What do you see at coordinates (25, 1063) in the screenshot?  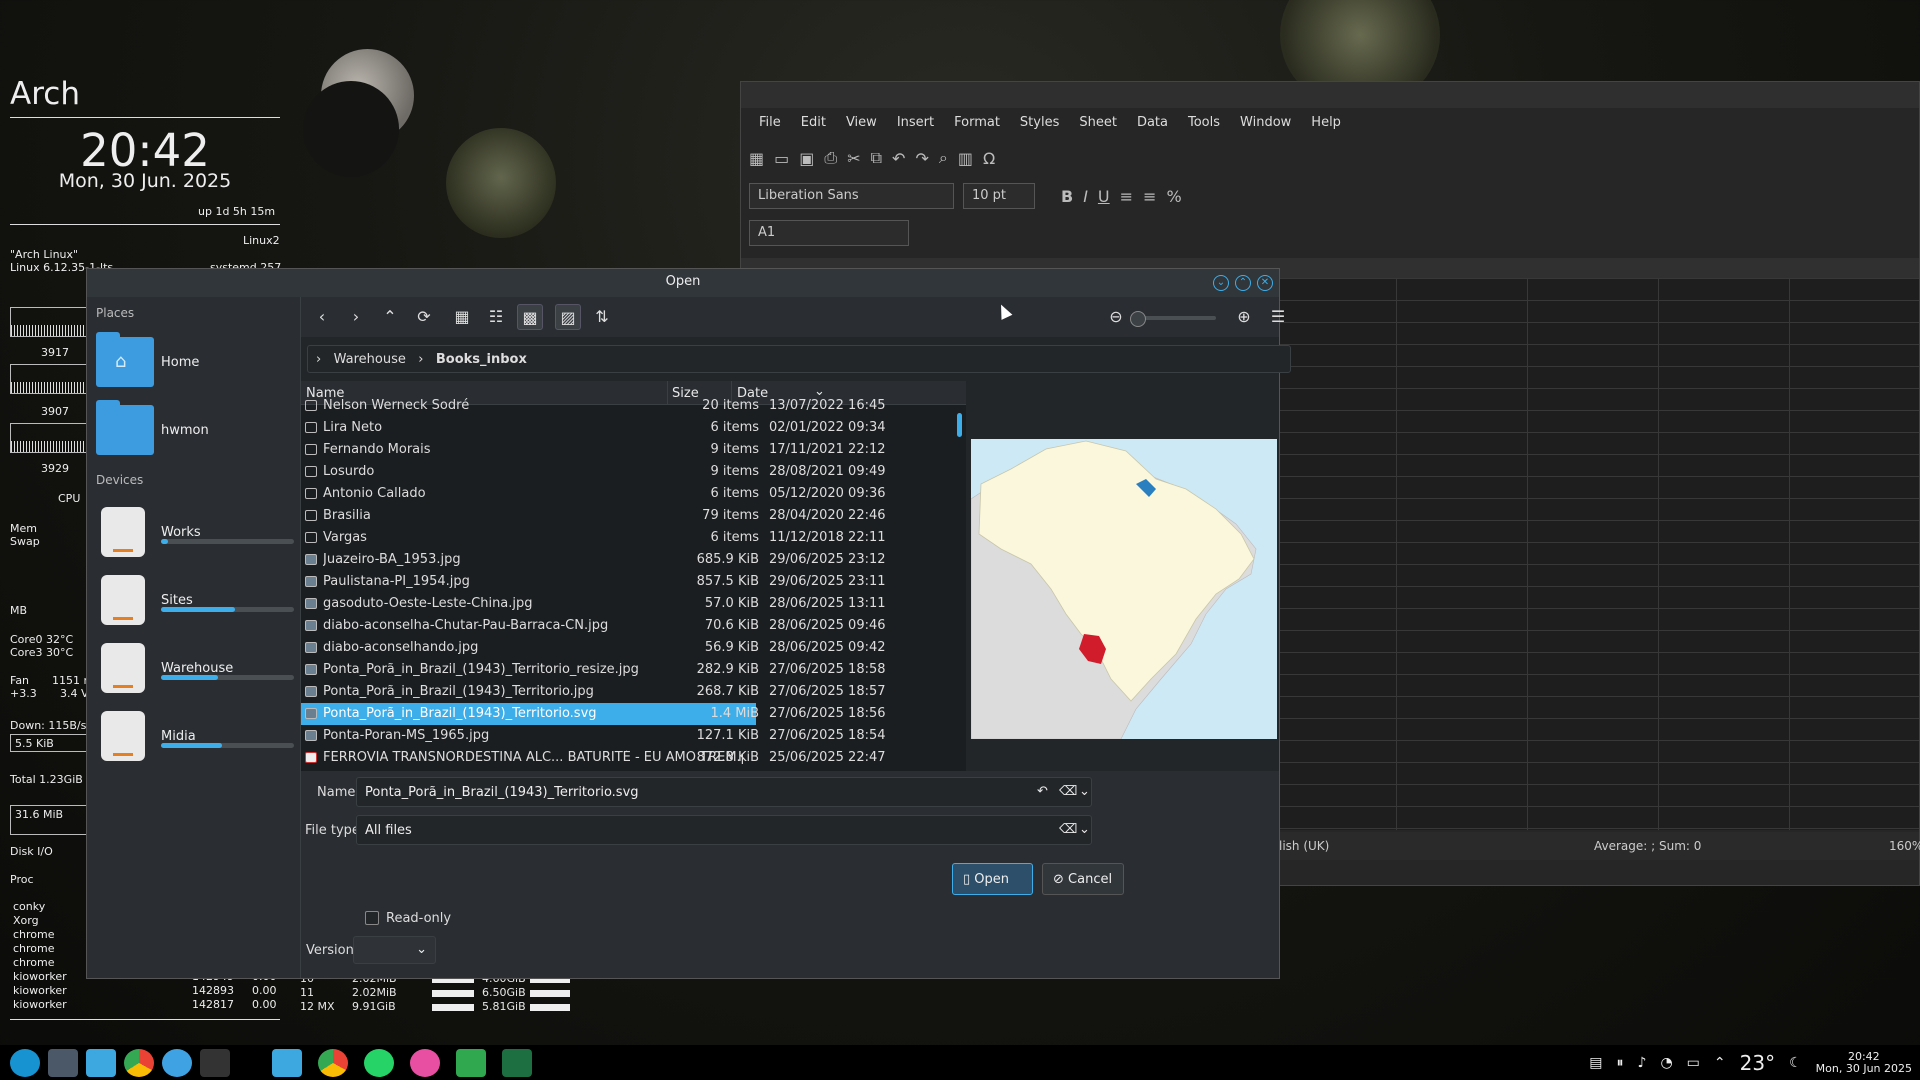 I see `arch-launcher-icon` at bounding box center [25, 1063].